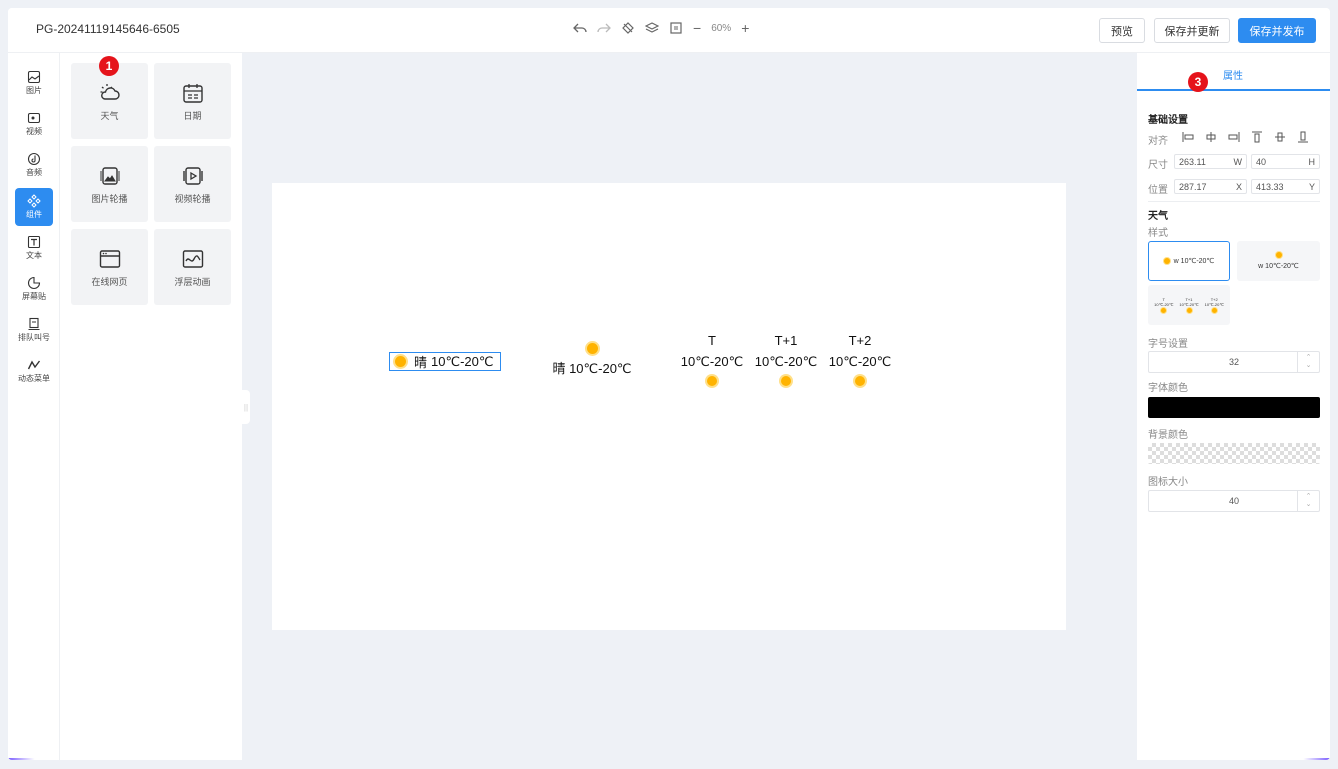  I want to click on sidebar-item-sticker: 屏幕贴, so click(34, 289).